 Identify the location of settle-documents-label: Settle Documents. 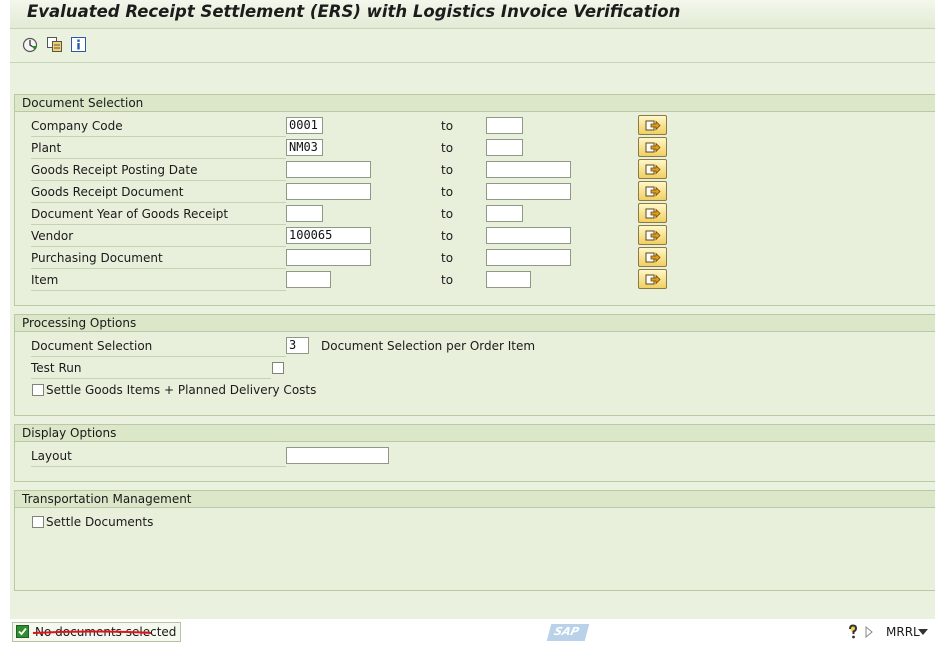
(100, 522).